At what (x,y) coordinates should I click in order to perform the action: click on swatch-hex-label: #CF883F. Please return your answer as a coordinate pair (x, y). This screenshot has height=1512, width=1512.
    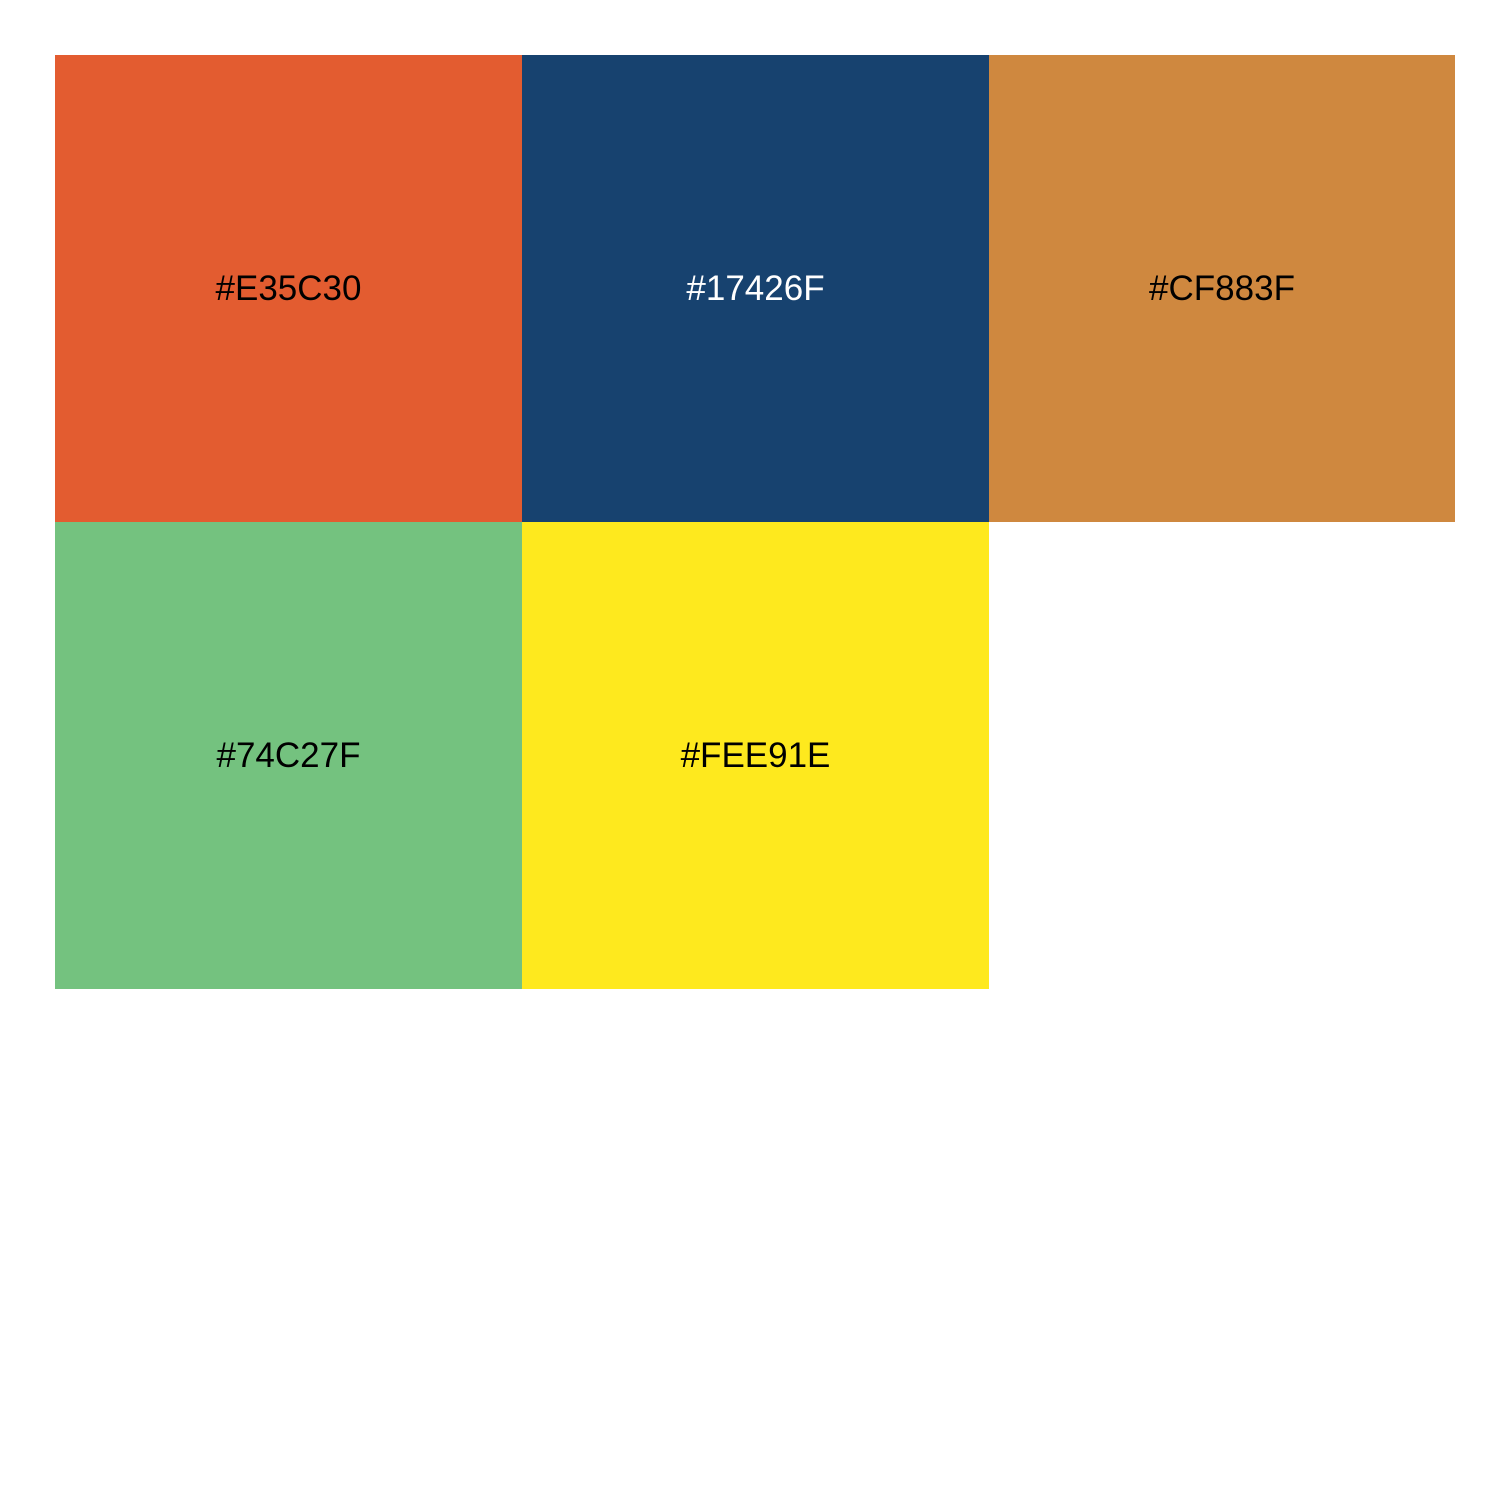
    Looking at the image, I should click on (1222, 288).